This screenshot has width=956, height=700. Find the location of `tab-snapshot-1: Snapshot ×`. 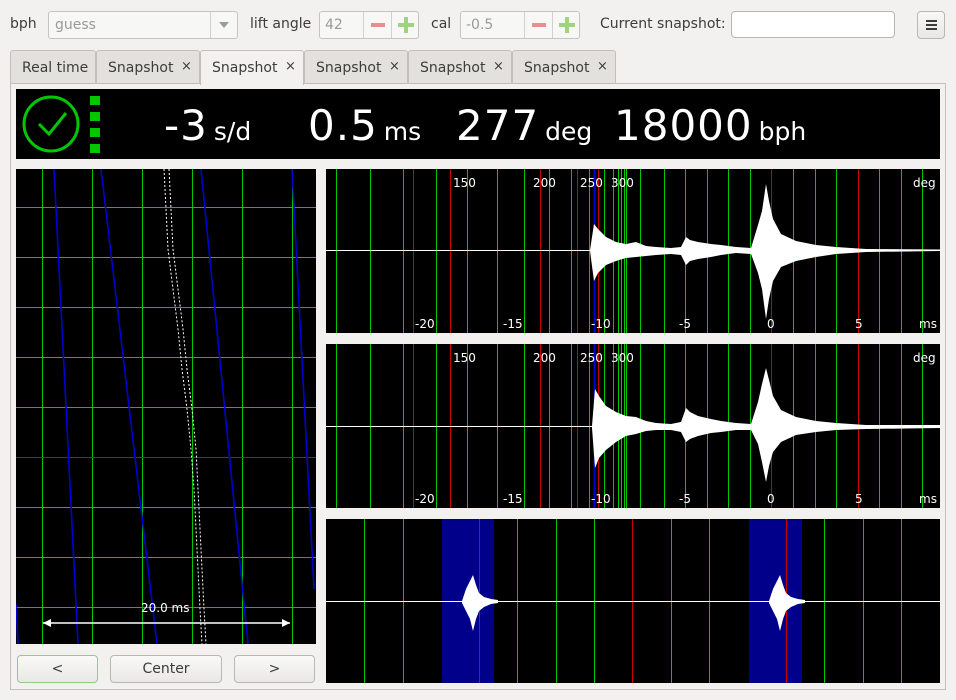

tab-snapshot-1: Snapshot × is located at coordinates (148, 67).